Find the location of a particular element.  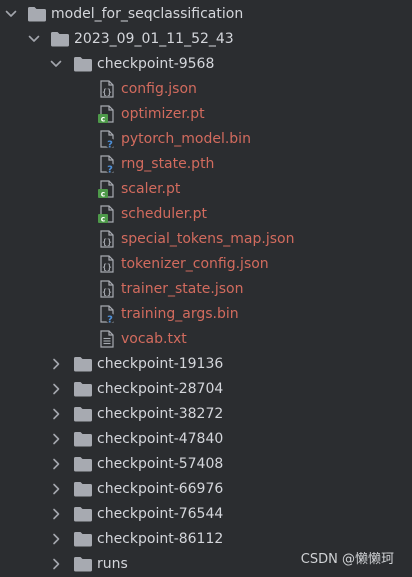

tree-file-special-tokens-map-json: {} special_tokens_map.json is located at coordinates (206, 239).